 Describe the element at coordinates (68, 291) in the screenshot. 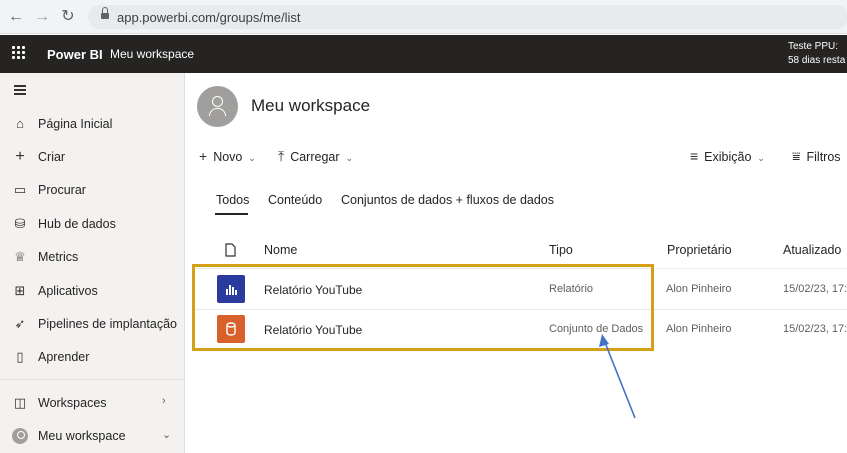

I see `nav-label: Aplicativos` at that location.